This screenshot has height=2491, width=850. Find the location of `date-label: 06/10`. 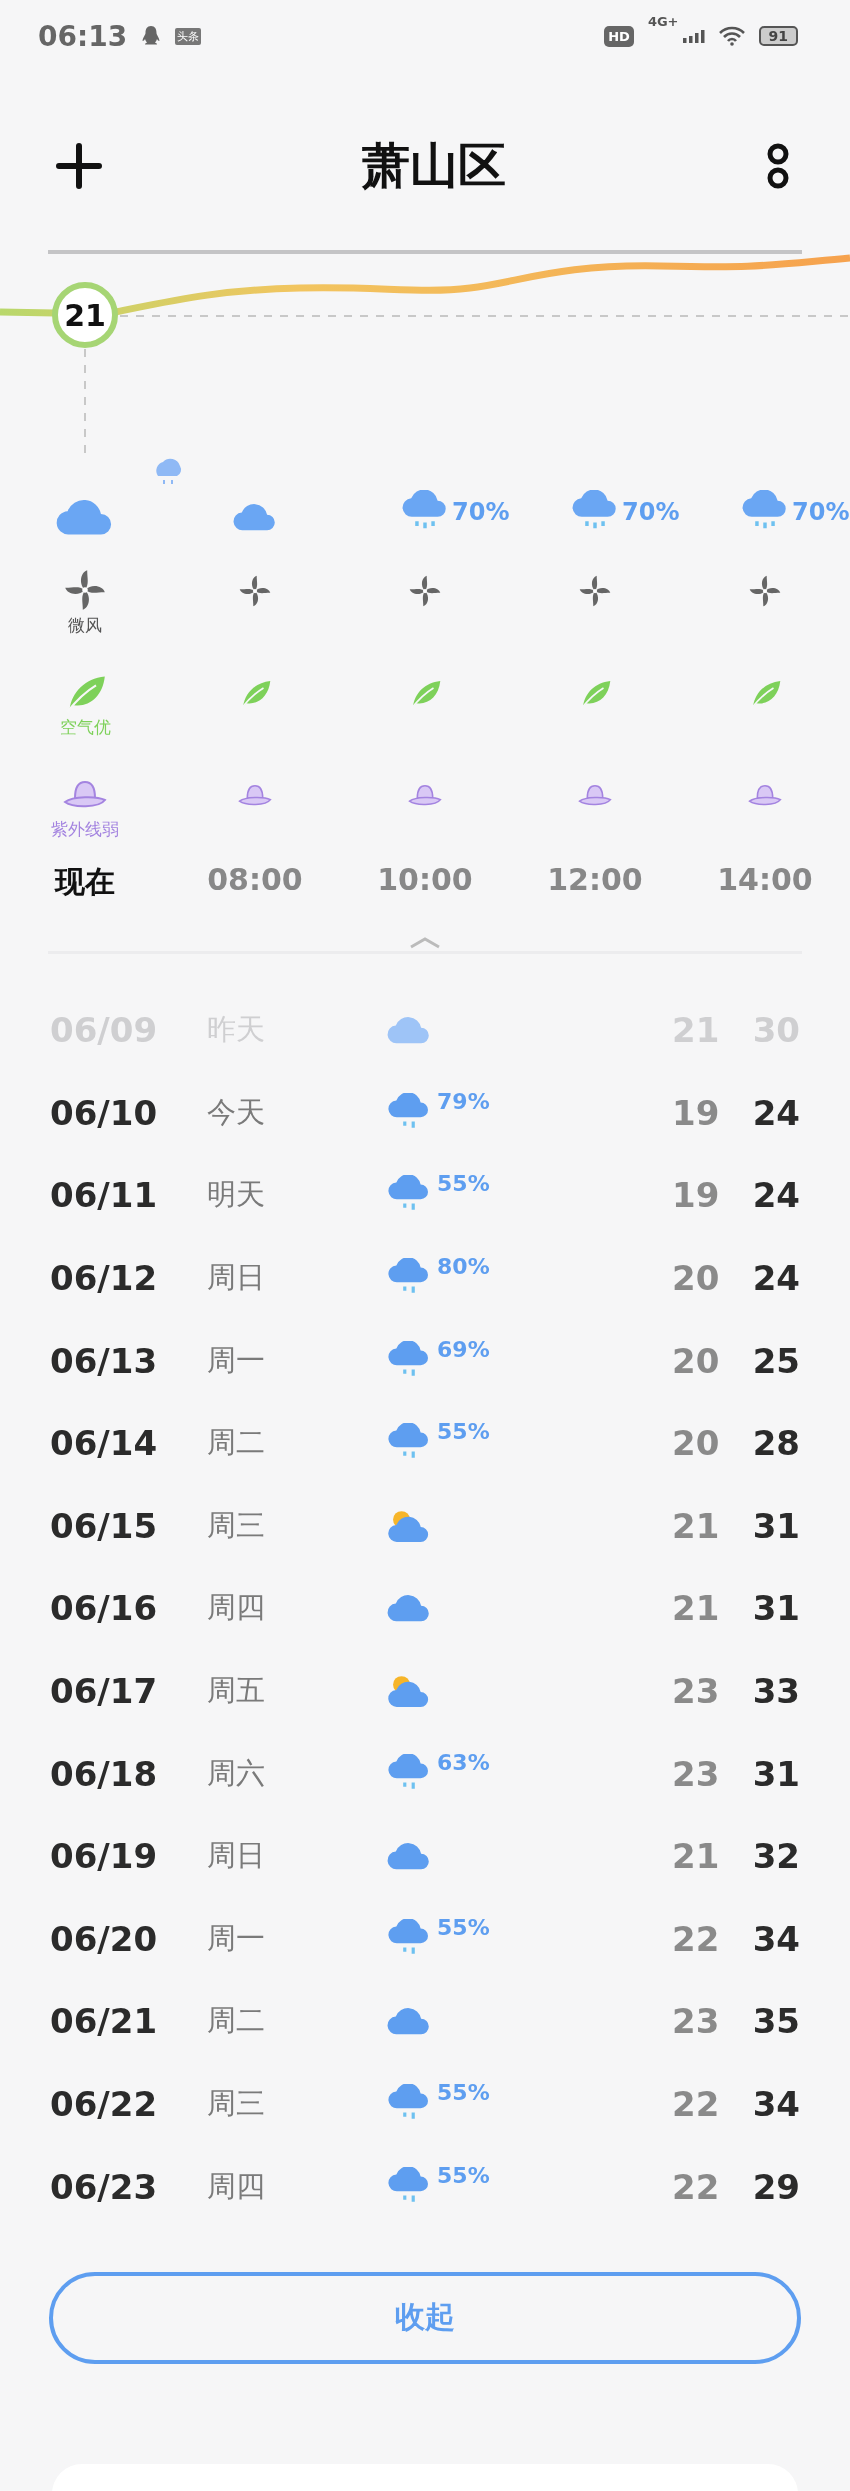

date-label: 06/10 is located at coordinates (104, 1112).